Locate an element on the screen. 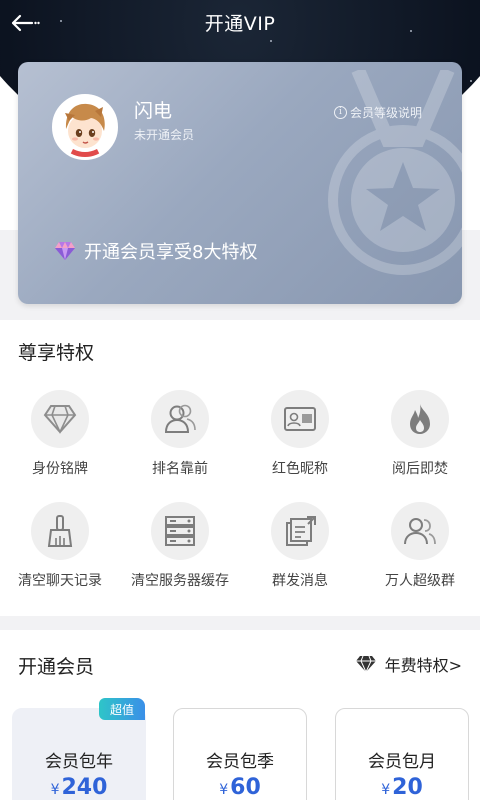  privilege-identity-badge: 身份铭牌 is located at coordinates (60, 445).